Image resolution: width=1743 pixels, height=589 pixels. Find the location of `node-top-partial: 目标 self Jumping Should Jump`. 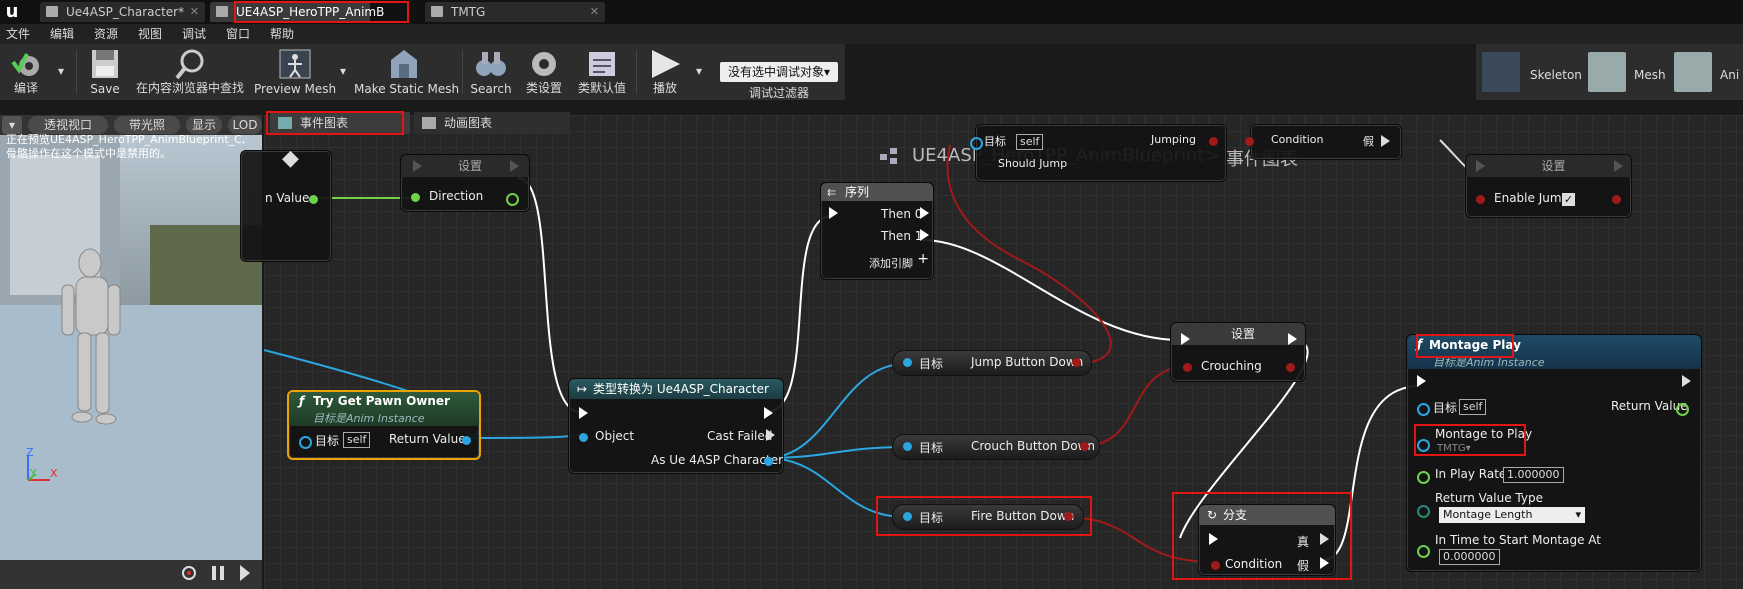

node-top-partial: 目标 self Jumping Should Jump is located at coordinates (1098, 153).